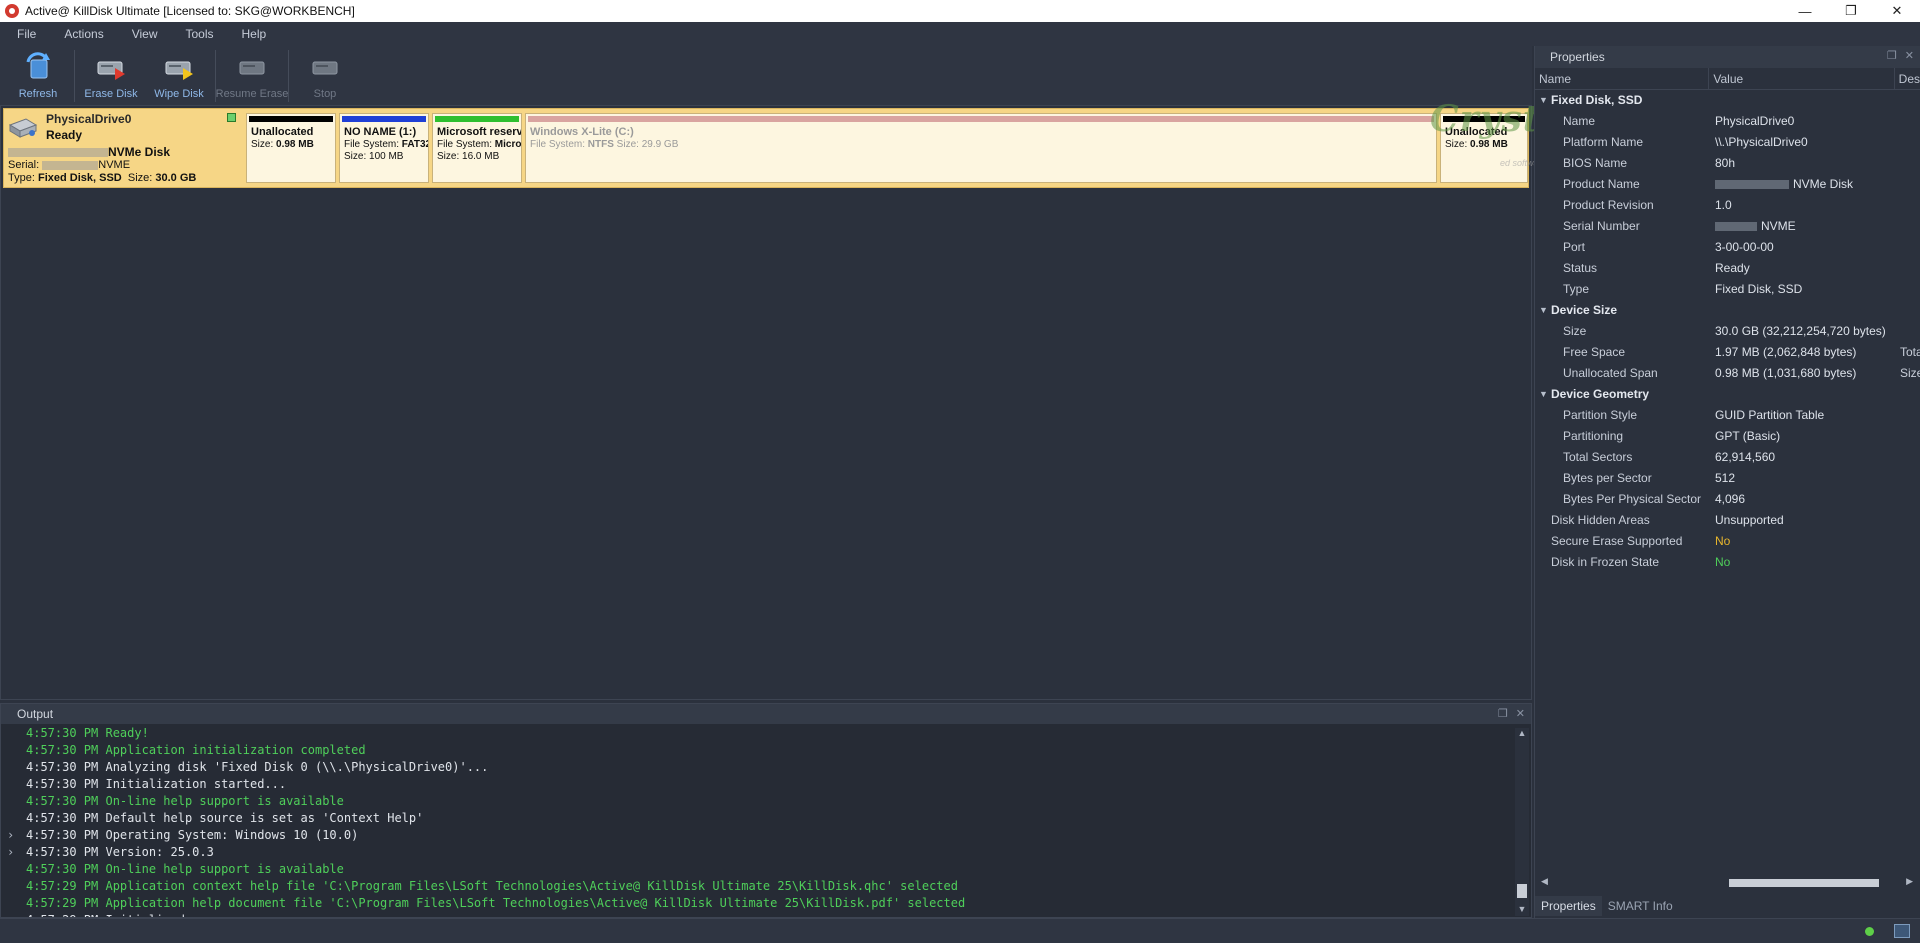 This screenshot has width=1920, height=943. What do you see at coordinates (1802, 78) in the screenshot?
I see `column-value-header: Value` at bounding box center [1802, 78].